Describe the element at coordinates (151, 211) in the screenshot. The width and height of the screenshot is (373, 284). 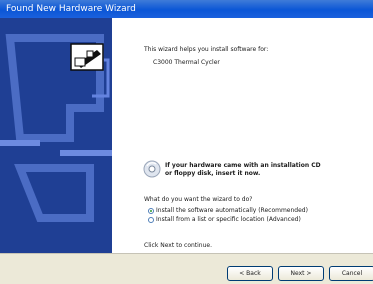
I see `radio-install-automatically` at that location.